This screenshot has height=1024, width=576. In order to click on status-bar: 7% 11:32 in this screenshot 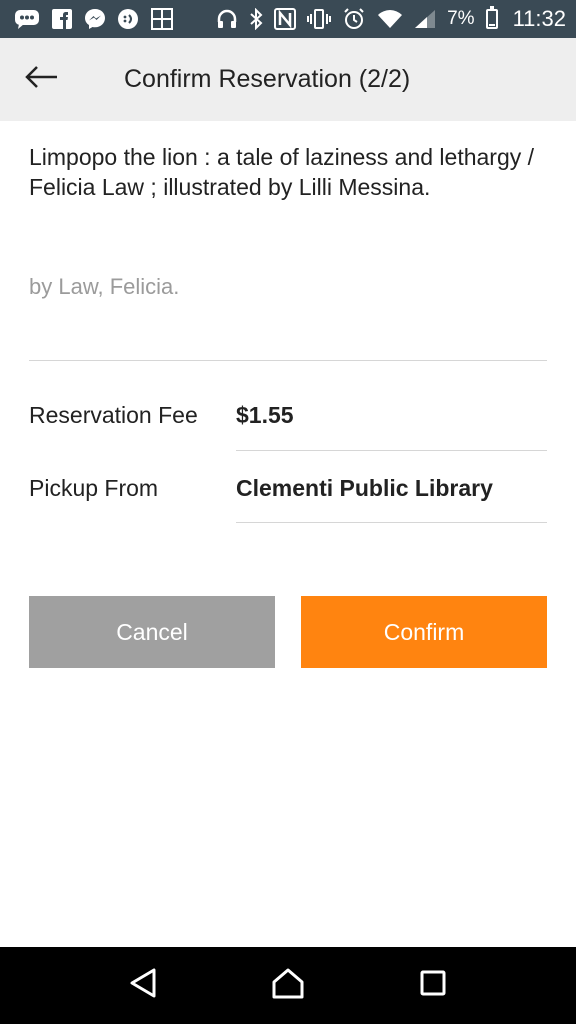, I will do `click(288, 19)`.